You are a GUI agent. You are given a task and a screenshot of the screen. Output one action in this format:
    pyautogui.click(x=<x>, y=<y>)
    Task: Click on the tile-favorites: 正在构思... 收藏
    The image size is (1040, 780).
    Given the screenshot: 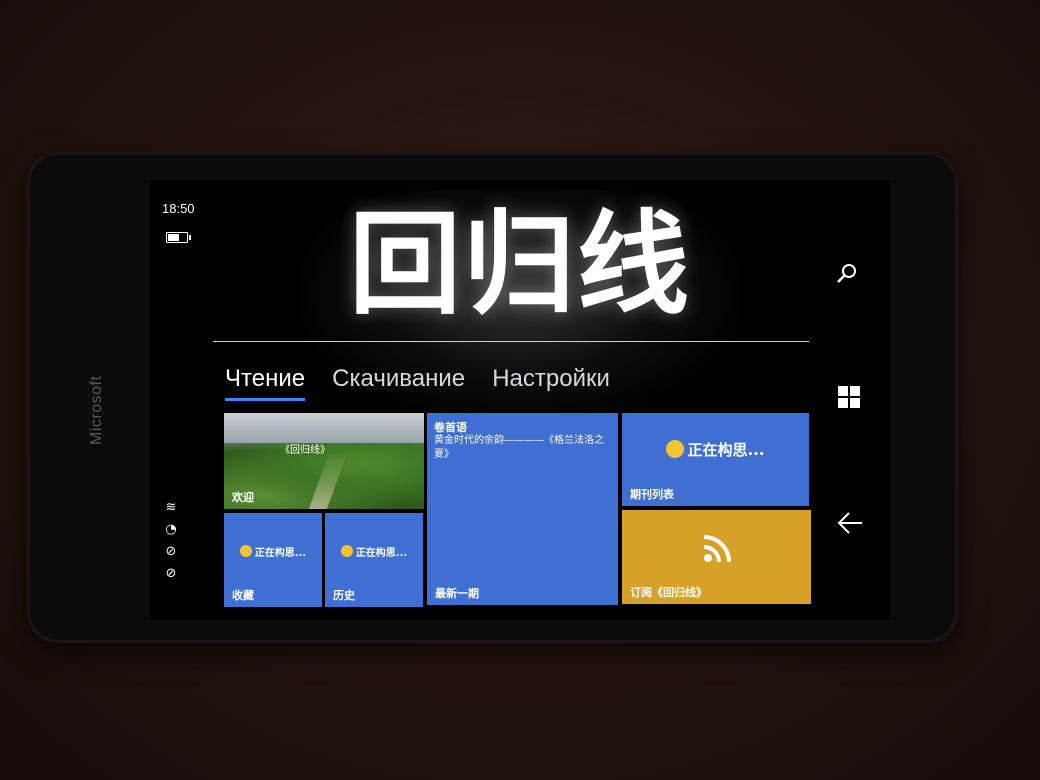 What is the action you would take?
    pyautogui.click(x=273, y=560)
    